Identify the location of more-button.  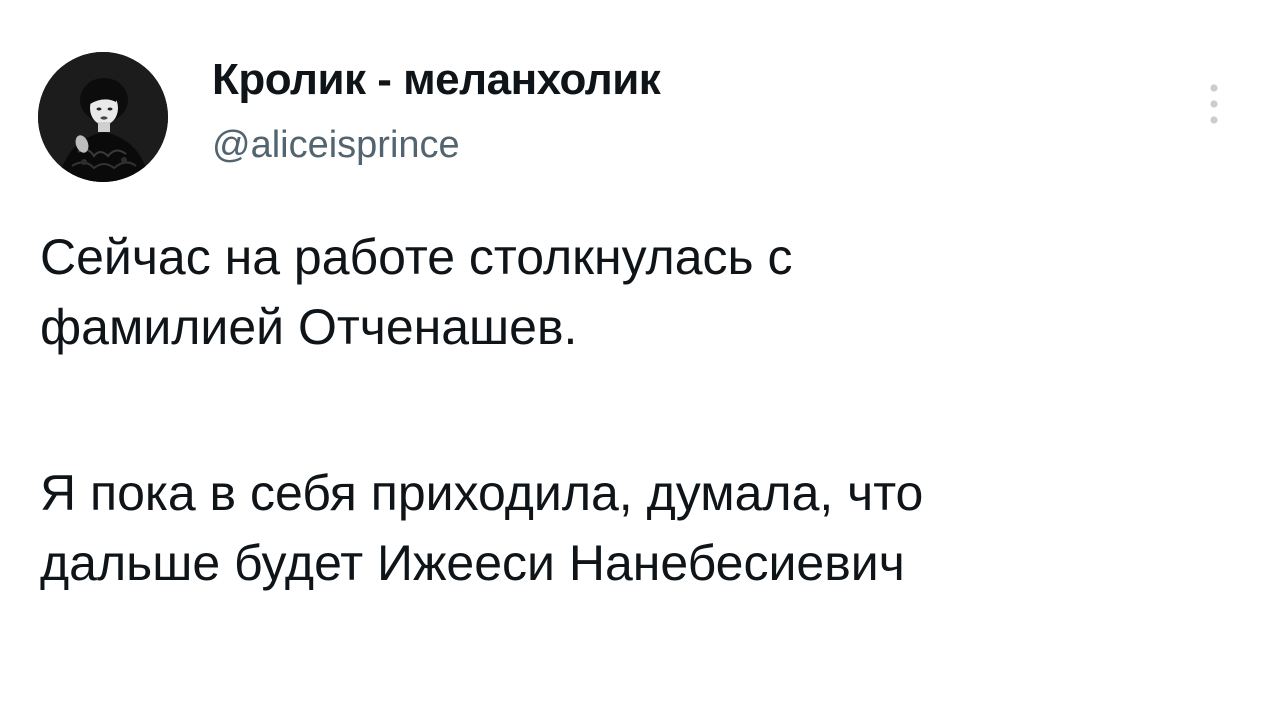
(1214, 104).